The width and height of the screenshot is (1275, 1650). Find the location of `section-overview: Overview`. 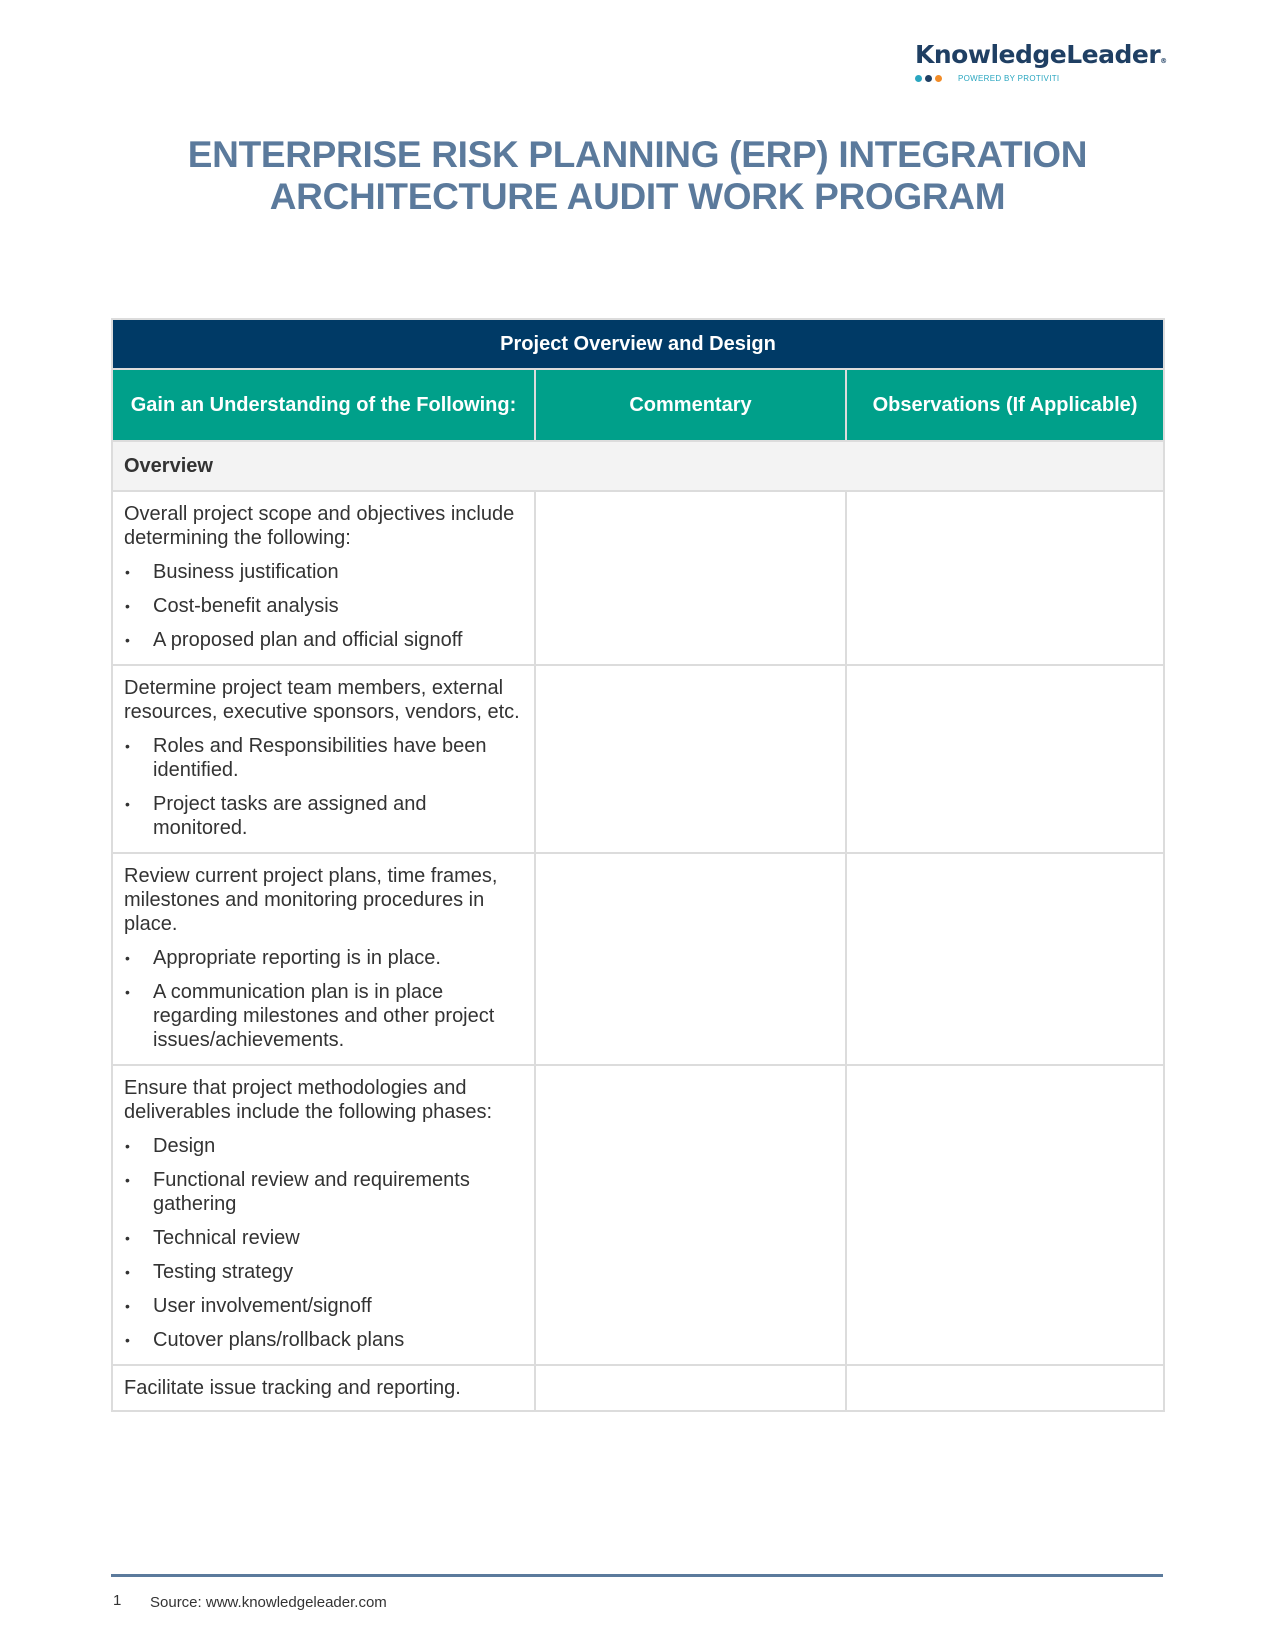

section-overview: Overview is located at coordinates (638, 466).